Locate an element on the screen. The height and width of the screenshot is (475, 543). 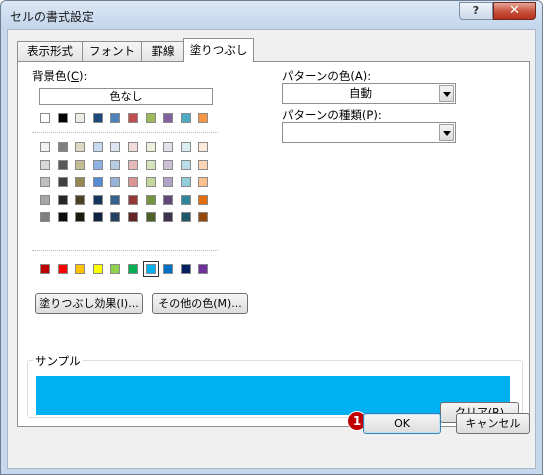
tab-fill: 塗りつぶし is located at coordinates (218, 50).